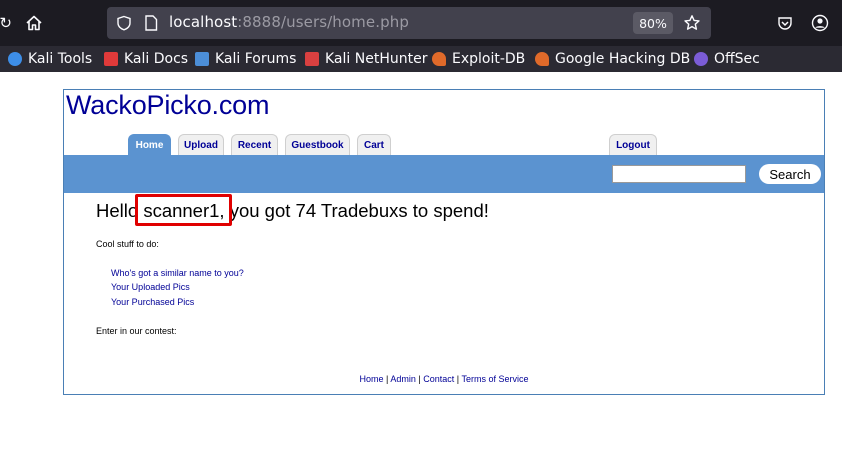  I want to click on search-button: Search, so click(790, 174).